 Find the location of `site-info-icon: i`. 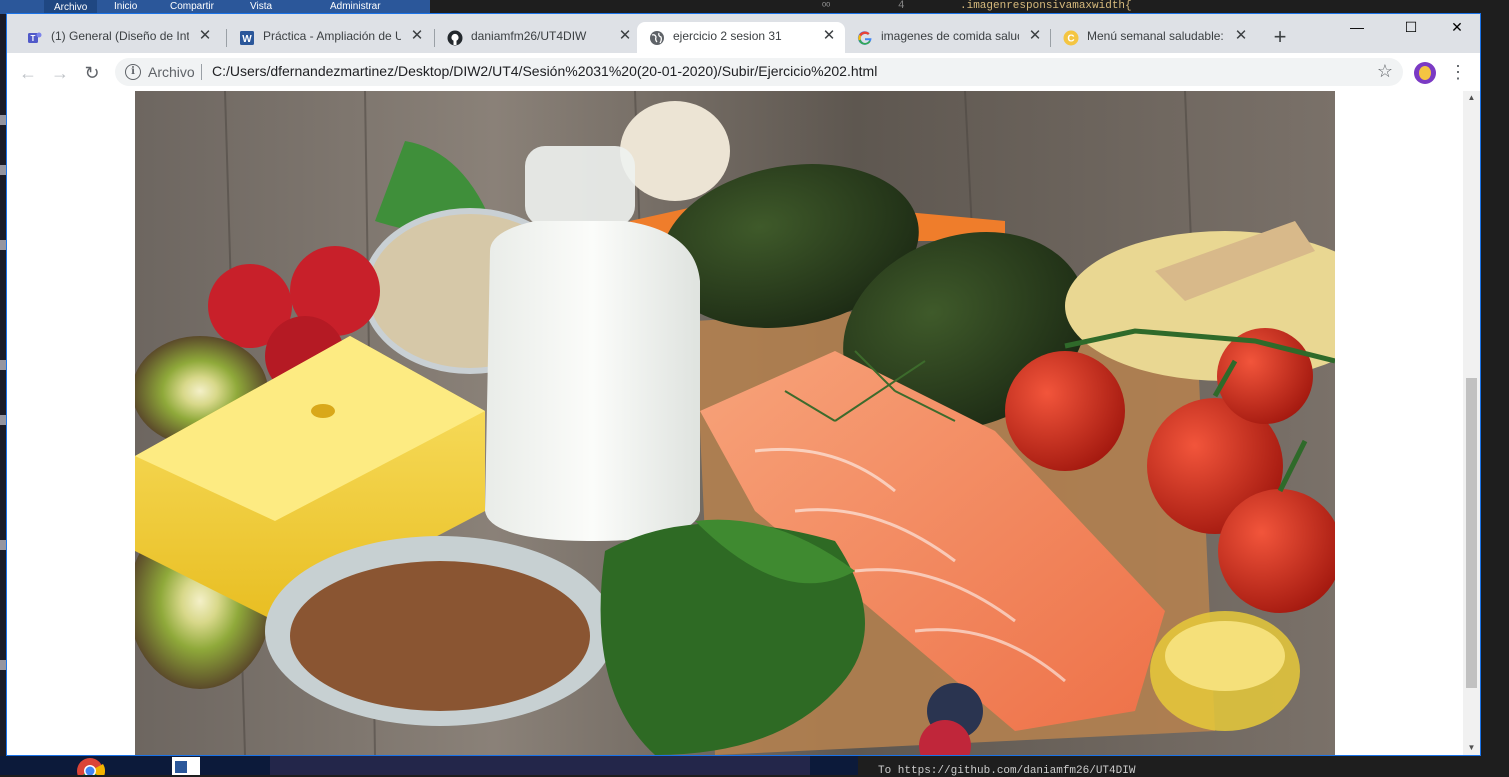

site-info-icon: i is located at coordinates (133, 72).